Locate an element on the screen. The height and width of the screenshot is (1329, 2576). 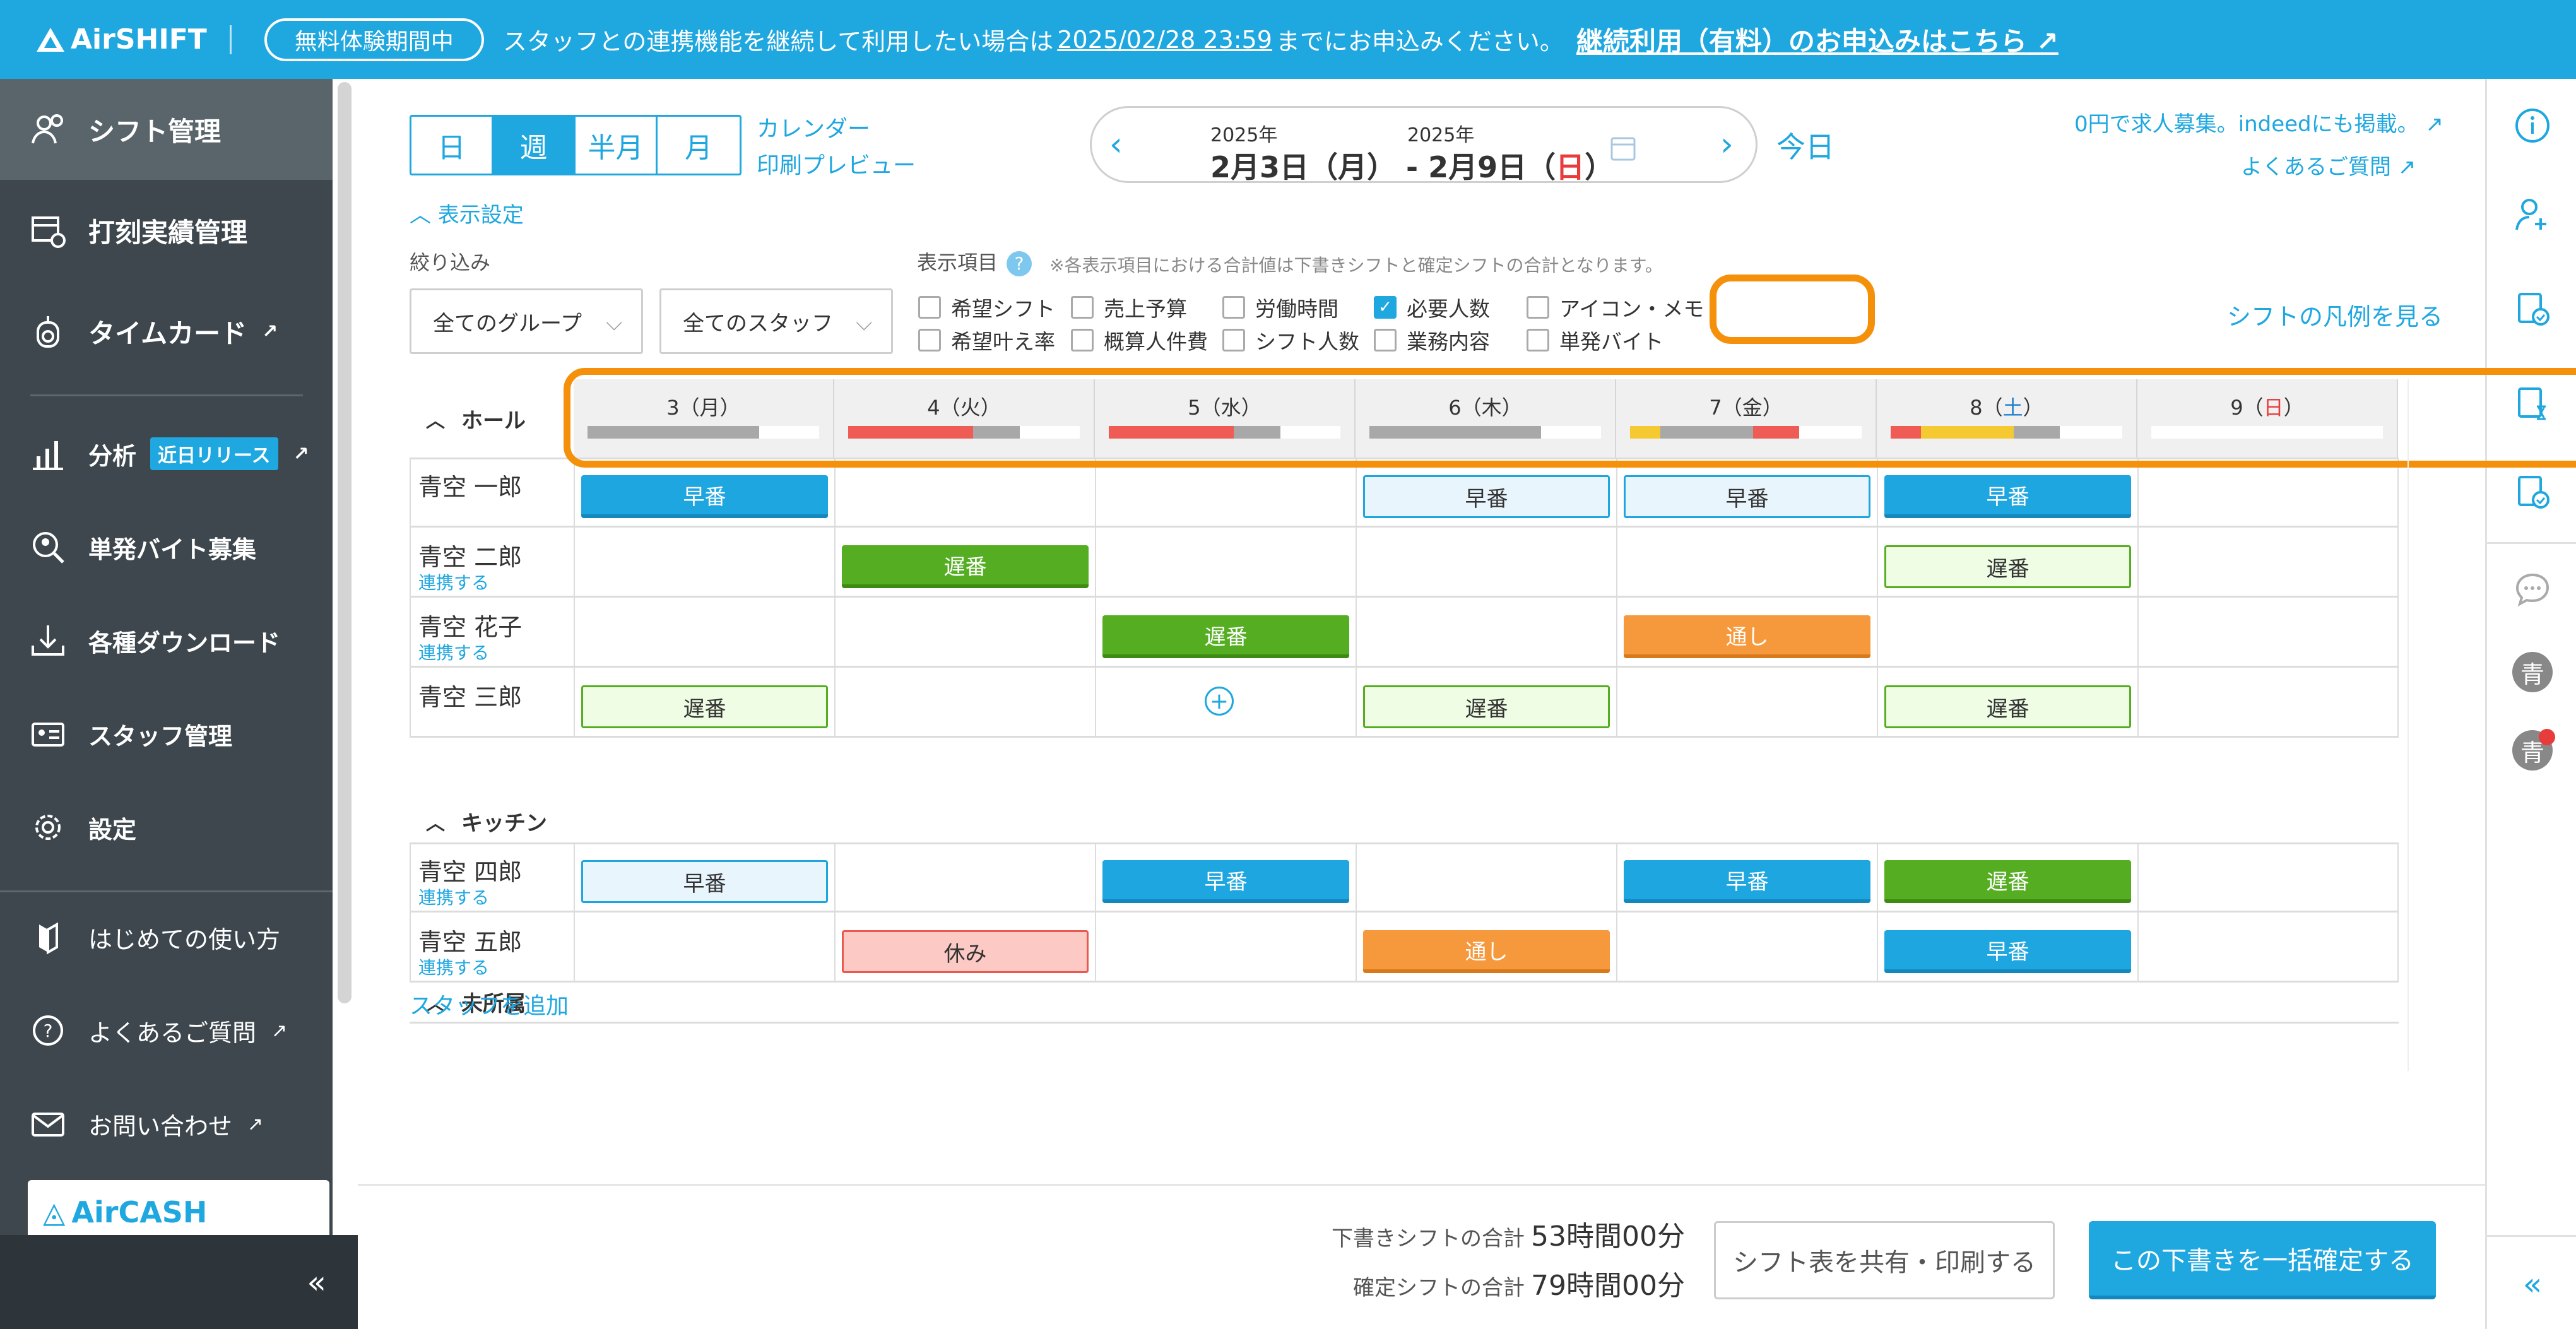
trial-badge: 無料体験期間中 is located at coordinates (374, 40).